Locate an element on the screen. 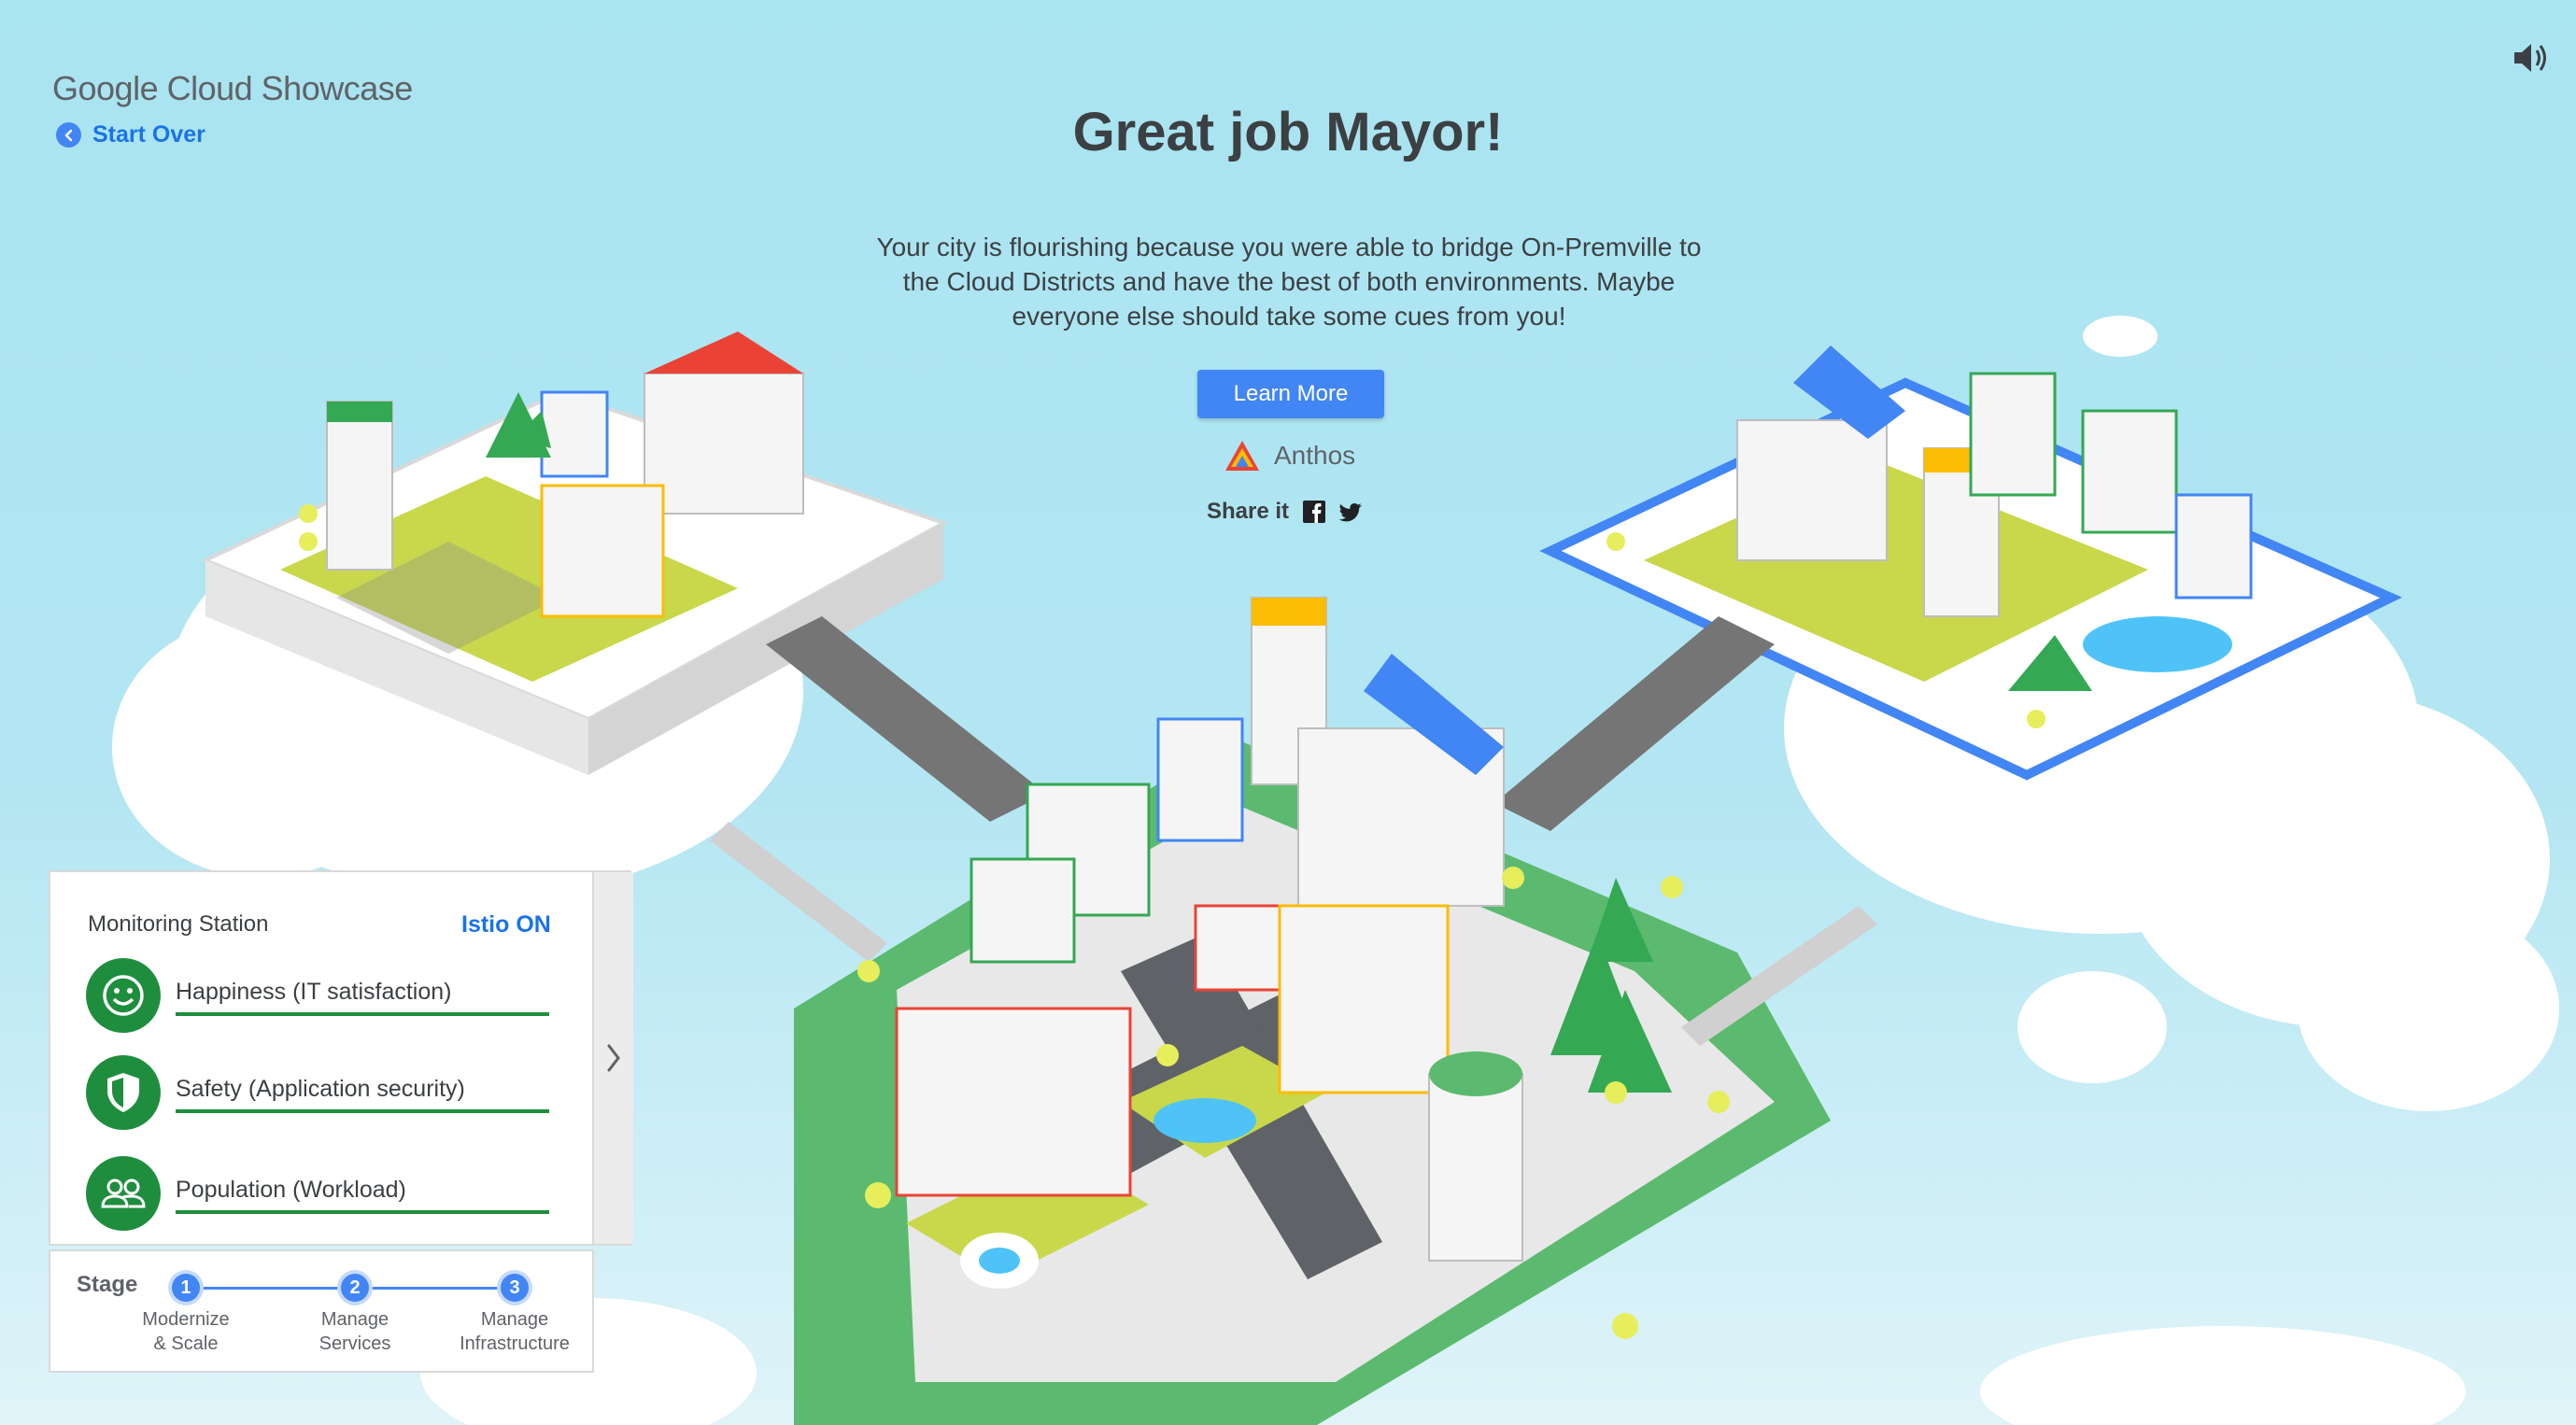  stage-step-2-label-line1: Manage is located at coordinates (354, 1319).